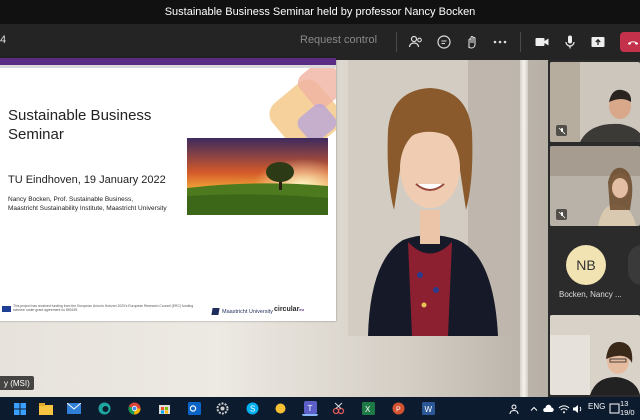  I want to click on background-pole, so click(524, 228).